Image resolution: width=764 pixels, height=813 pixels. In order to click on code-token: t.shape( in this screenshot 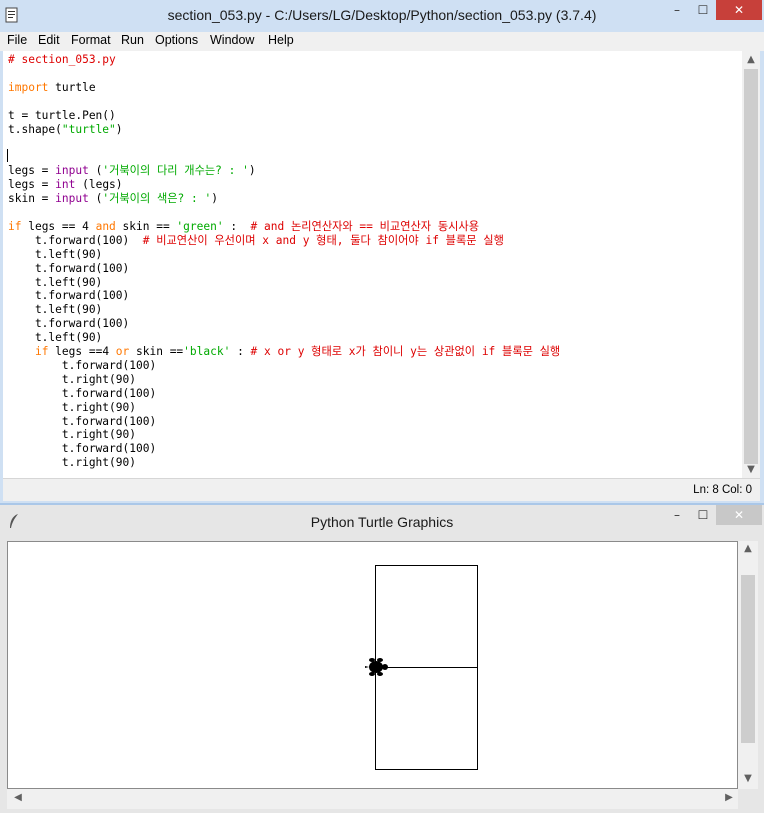, I will do `click(35, 129)`.